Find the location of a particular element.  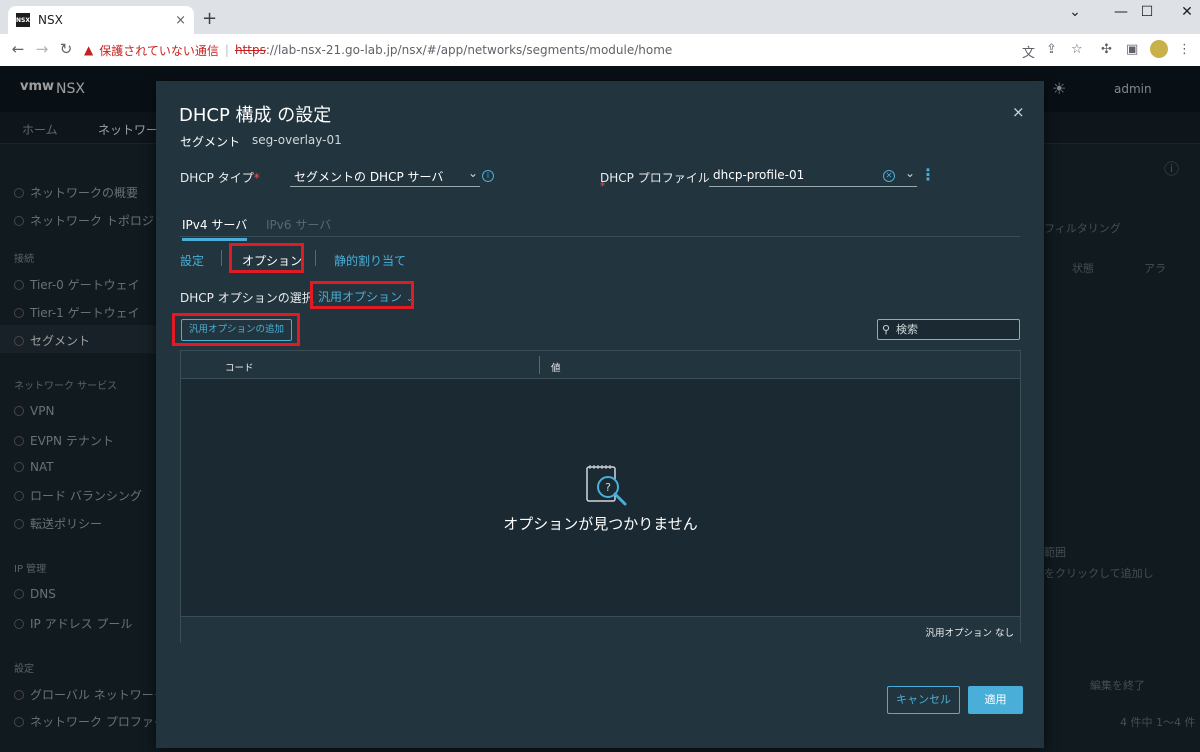

dhcp-profile-label: DHCP プロファイル is located at coordinates (655, 178).